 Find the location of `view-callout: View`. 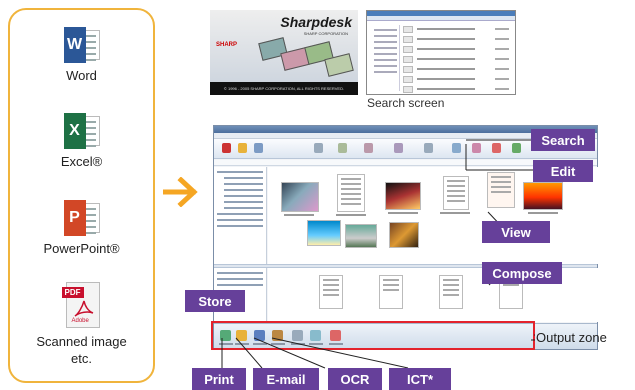

view-callout: View is located at coordinates (516, 232).